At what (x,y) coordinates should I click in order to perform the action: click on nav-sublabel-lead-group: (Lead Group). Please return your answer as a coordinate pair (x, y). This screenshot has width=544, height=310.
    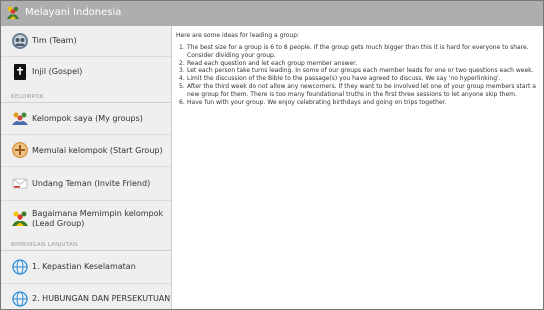
    Looking at the image, I should click on (58, 223).